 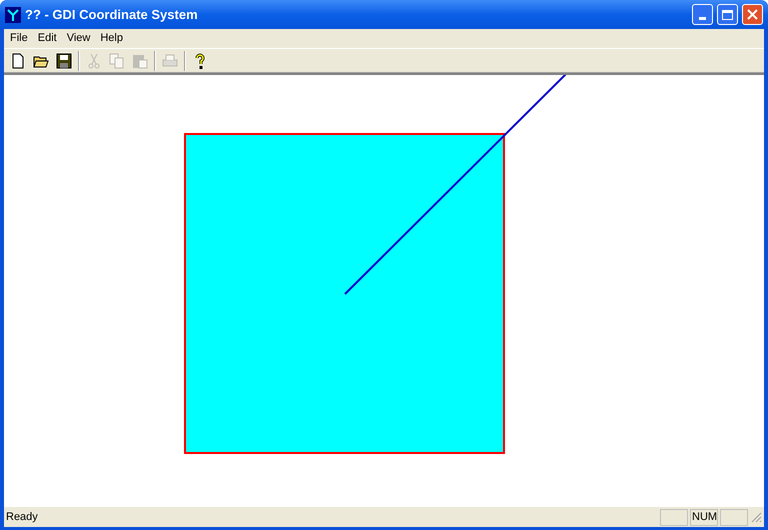 I want to click on menu-item: View, so click(x=79, y=38).